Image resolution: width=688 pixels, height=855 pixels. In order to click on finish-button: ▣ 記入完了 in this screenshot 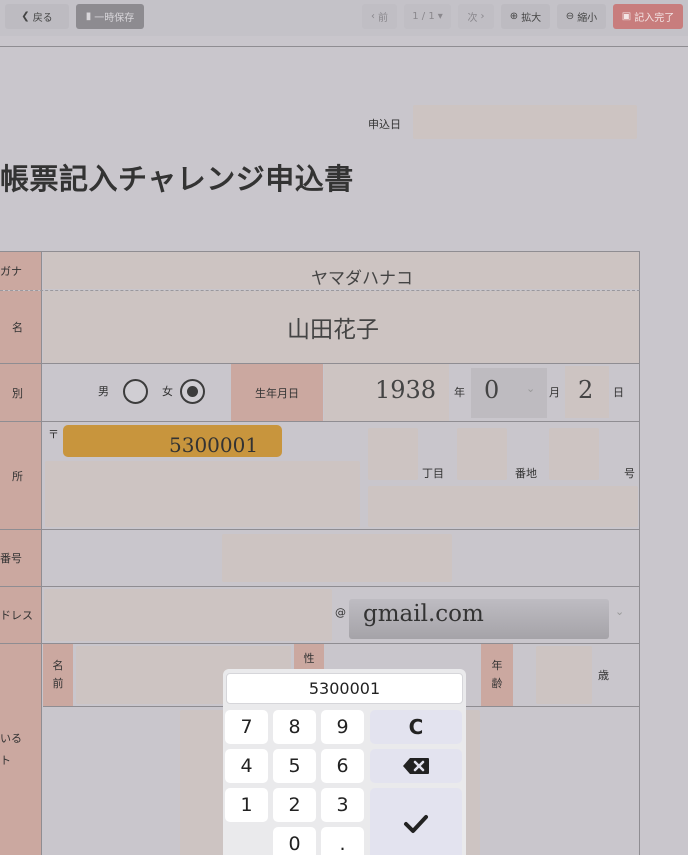, I will do `click(648, 16)`.